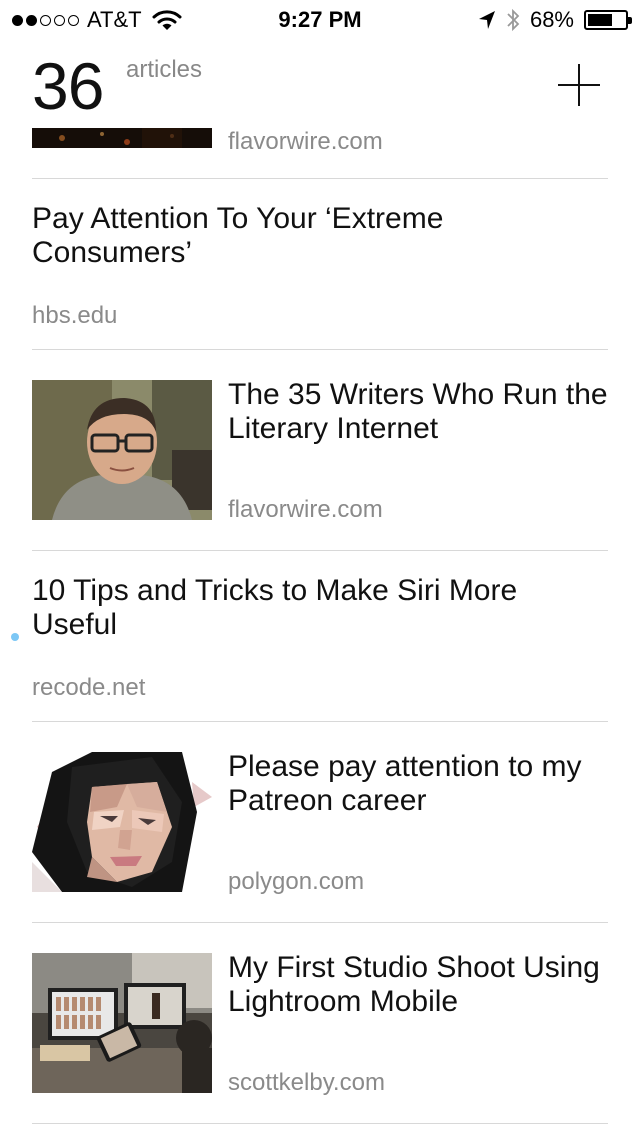 This screenshot has width=640, height=1136. What do you see at coordinates (68, 86) in the screenshot?
I see `article-count: 36` at bounding box center [68, 86].